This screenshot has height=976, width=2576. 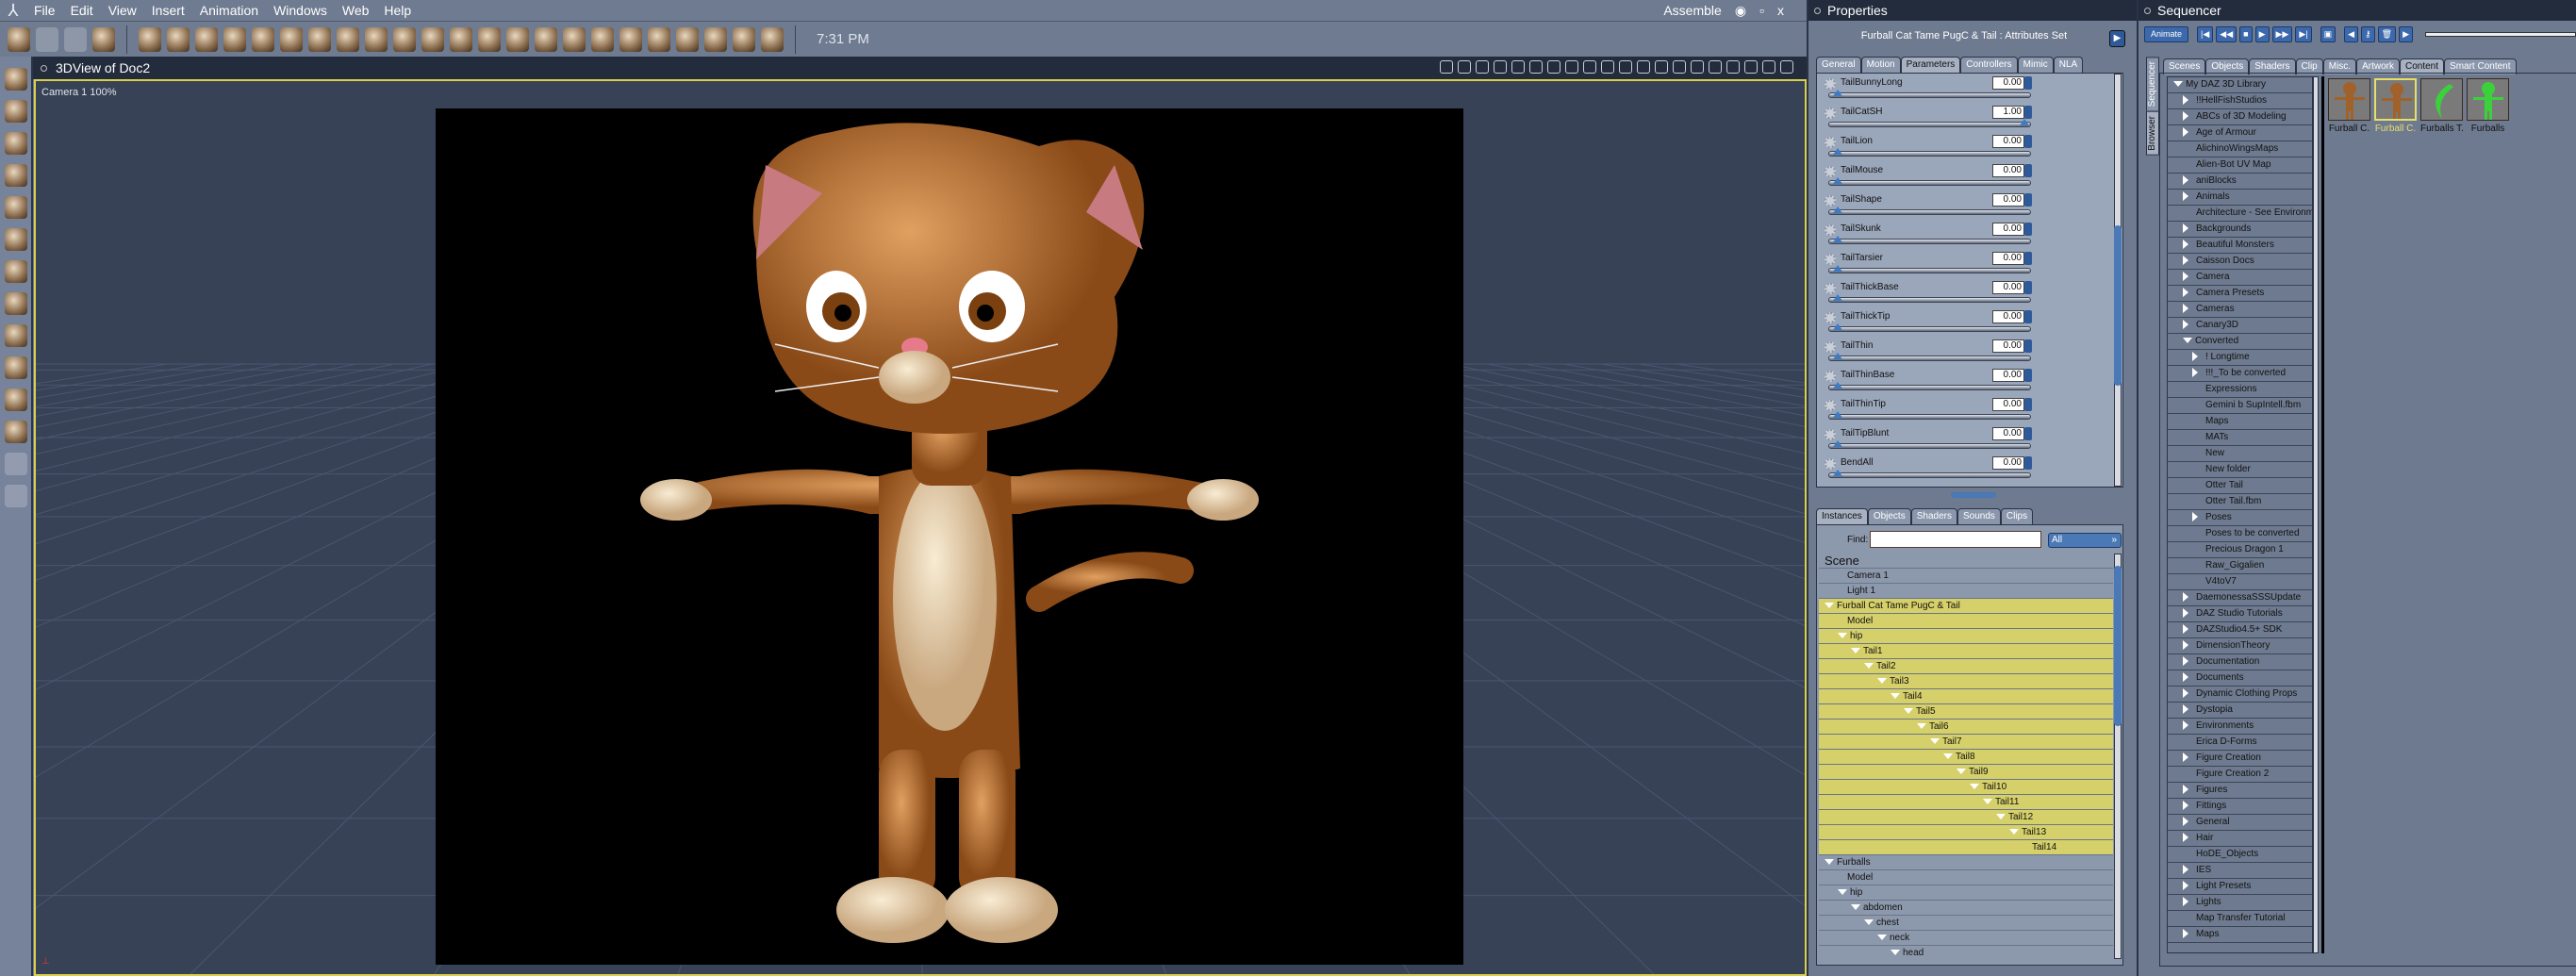 I want to click on fire-icon, so click(x=432, y=39).